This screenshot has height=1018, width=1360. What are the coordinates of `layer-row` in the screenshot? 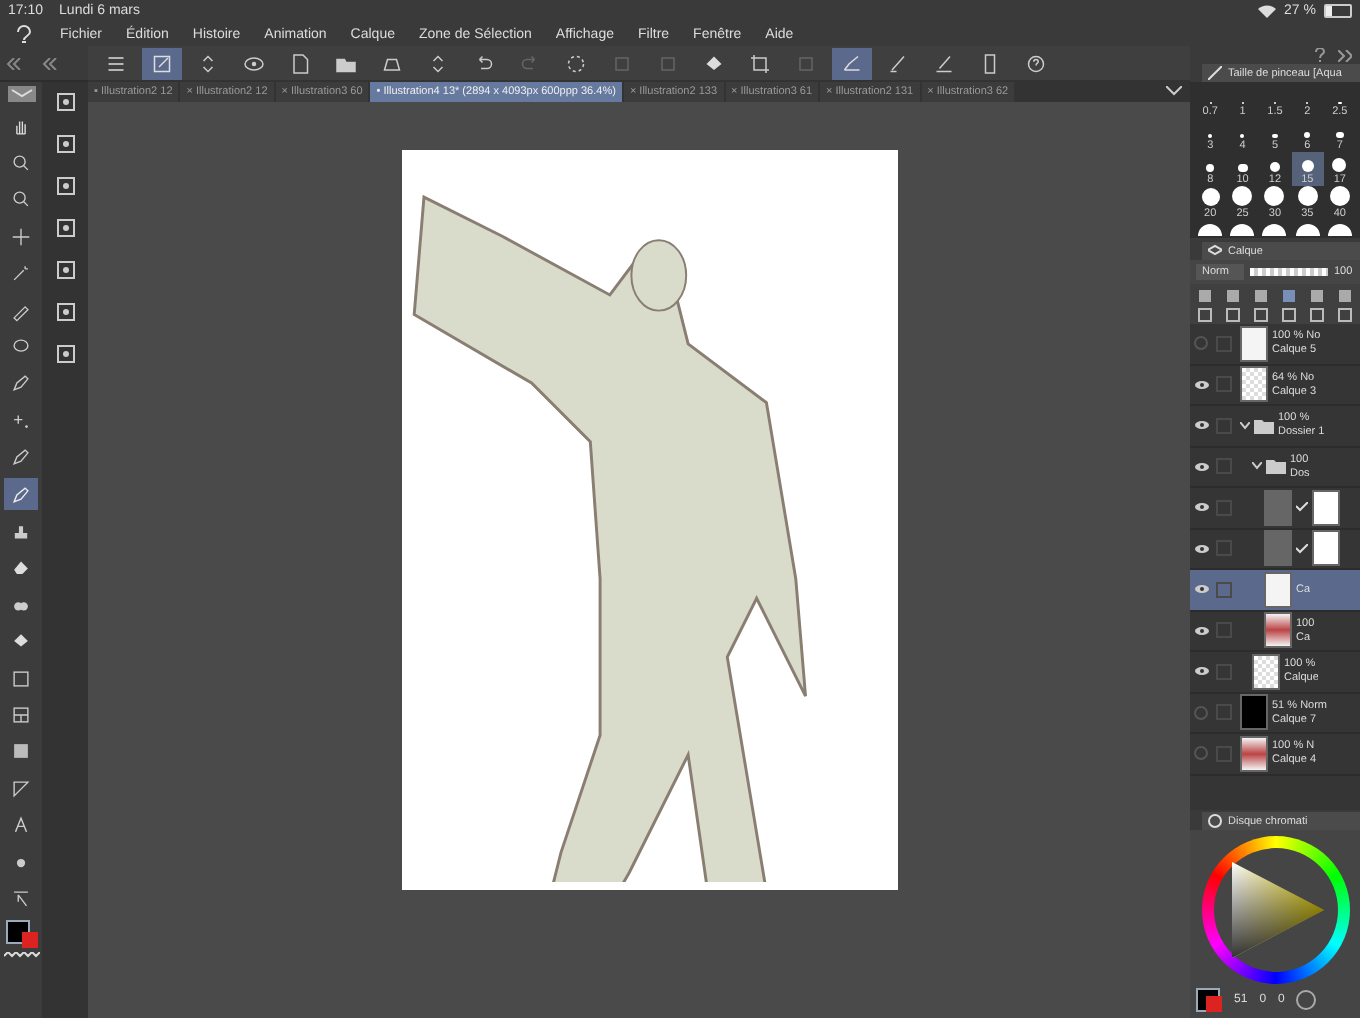 It's located at (1275, 508).